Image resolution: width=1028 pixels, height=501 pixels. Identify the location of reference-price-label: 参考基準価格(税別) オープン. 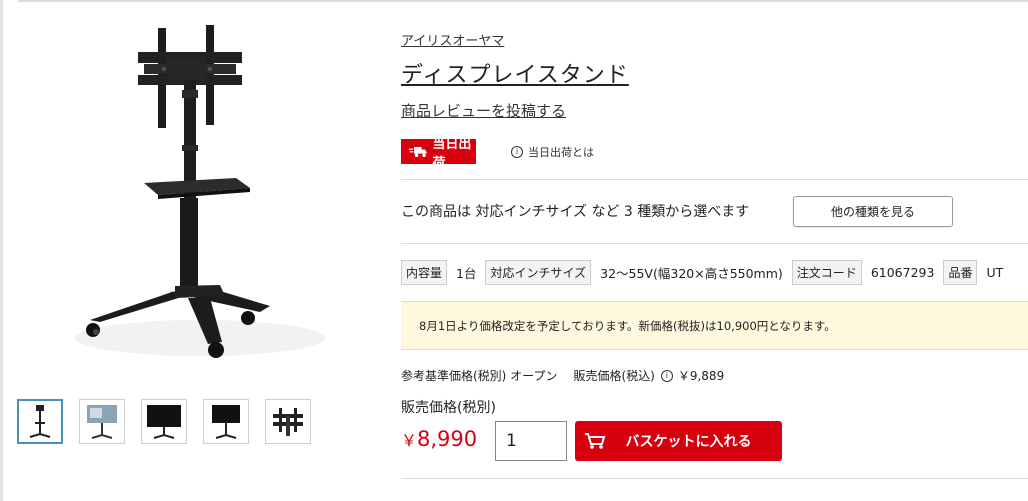
(479, 376).